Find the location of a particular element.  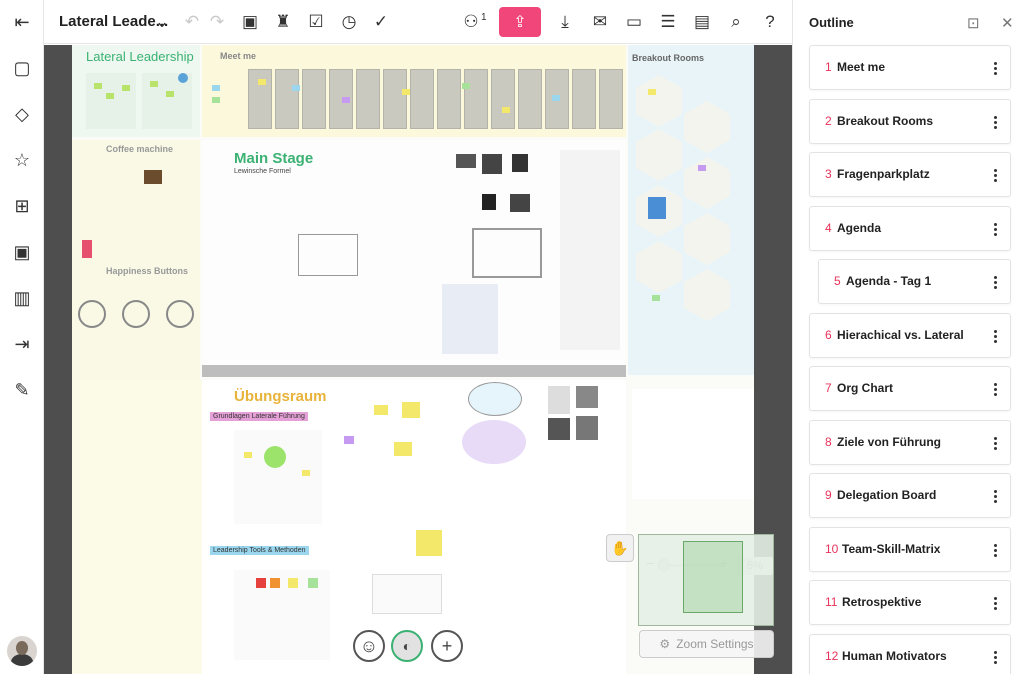

close-icon: ✕ is located at coordinates (1007, 23).